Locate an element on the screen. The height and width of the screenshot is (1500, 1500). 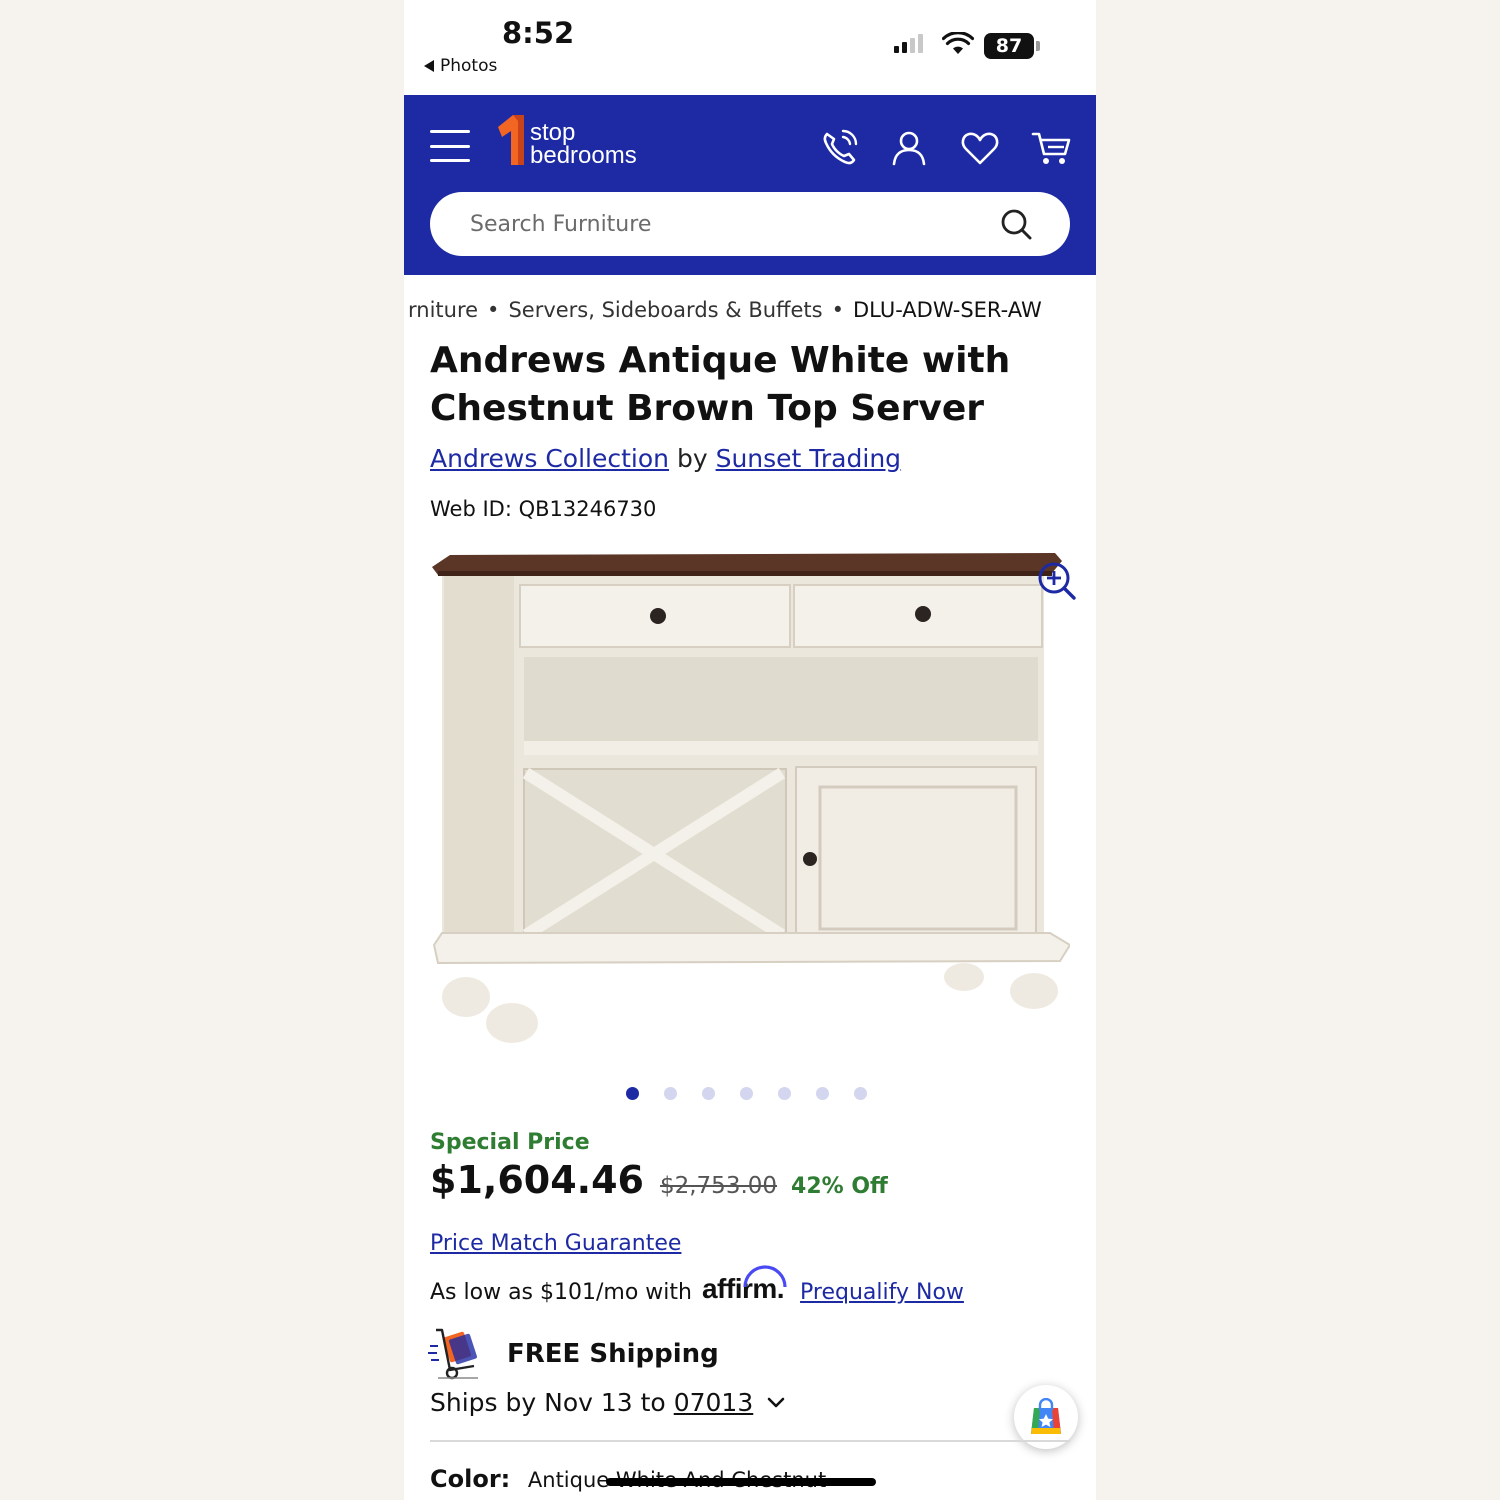
battery-tip is located at coordinates (1038, 46).